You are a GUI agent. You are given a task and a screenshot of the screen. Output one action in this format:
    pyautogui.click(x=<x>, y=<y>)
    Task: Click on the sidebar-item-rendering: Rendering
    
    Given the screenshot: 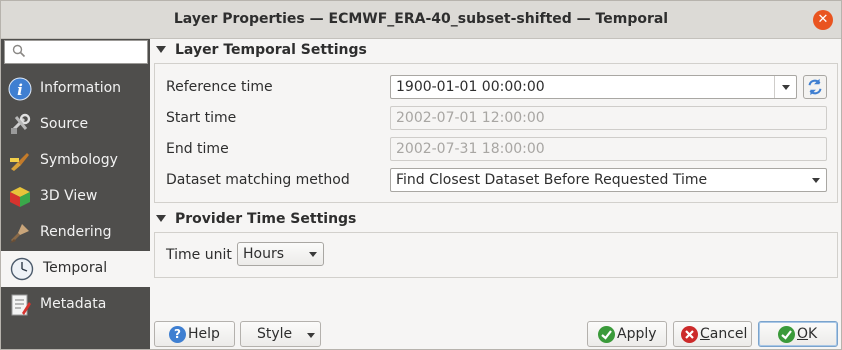 What is the action you would take?
    pyautogui.click(x=75, y=233)
    